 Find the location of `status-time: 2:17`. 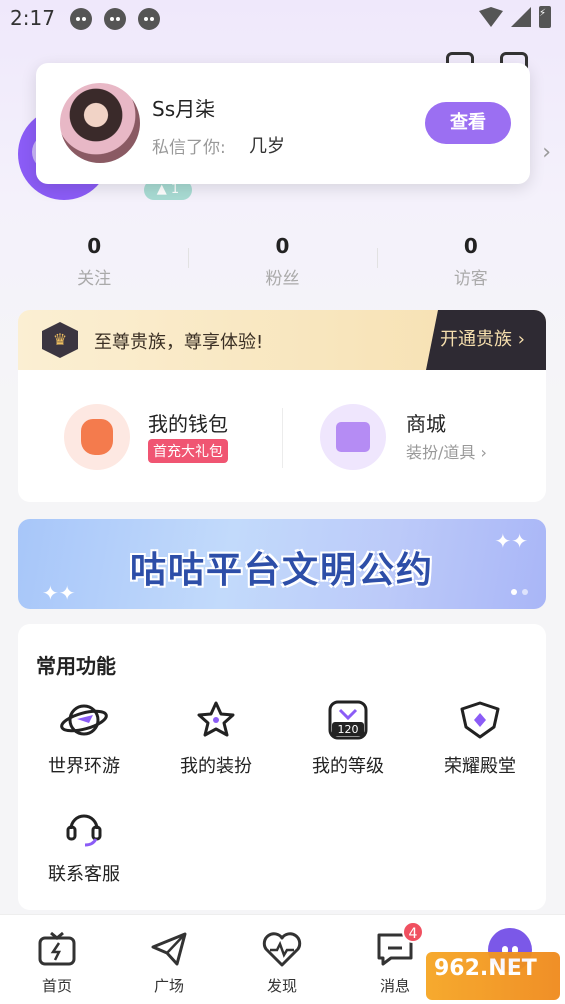

status-time: 2:17 is located at coordinates (32, 18).